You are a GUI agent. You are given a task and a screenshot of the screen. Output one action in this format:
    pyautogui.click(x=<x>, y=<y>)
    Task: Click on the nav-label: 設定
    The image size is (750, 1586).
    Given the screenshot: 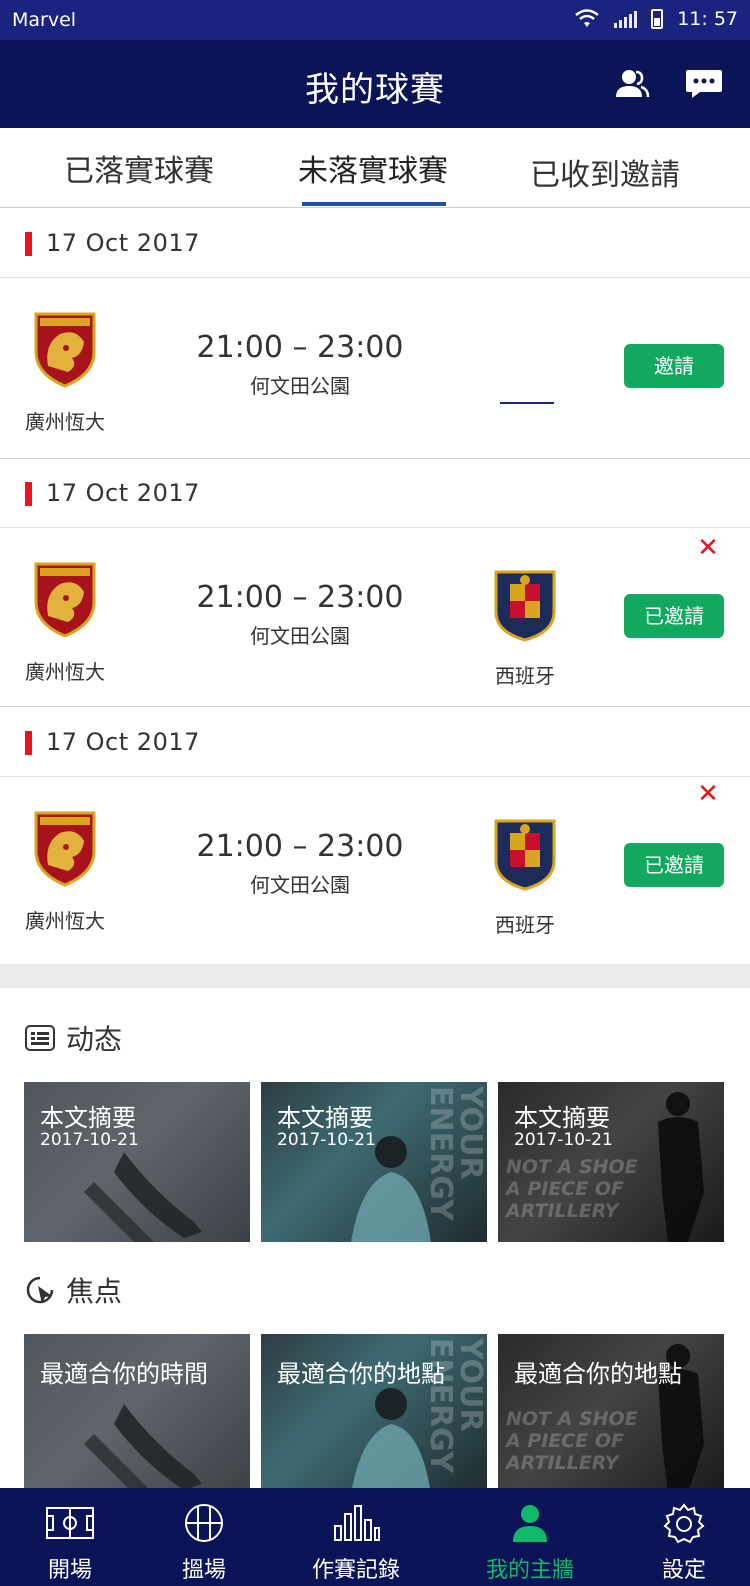 What is the action you would take?
    pyautogui.click(x=683, y=1570)
    